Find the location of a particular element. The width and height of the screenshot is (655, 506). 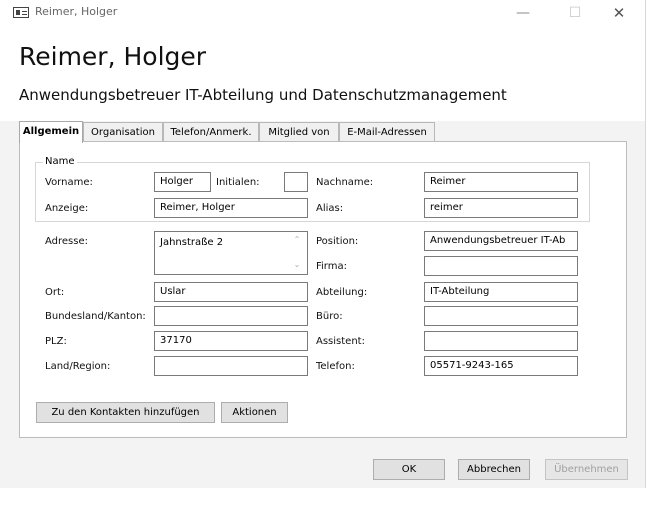

nachname-label: Nachname: is located at coordinates (345, 182).